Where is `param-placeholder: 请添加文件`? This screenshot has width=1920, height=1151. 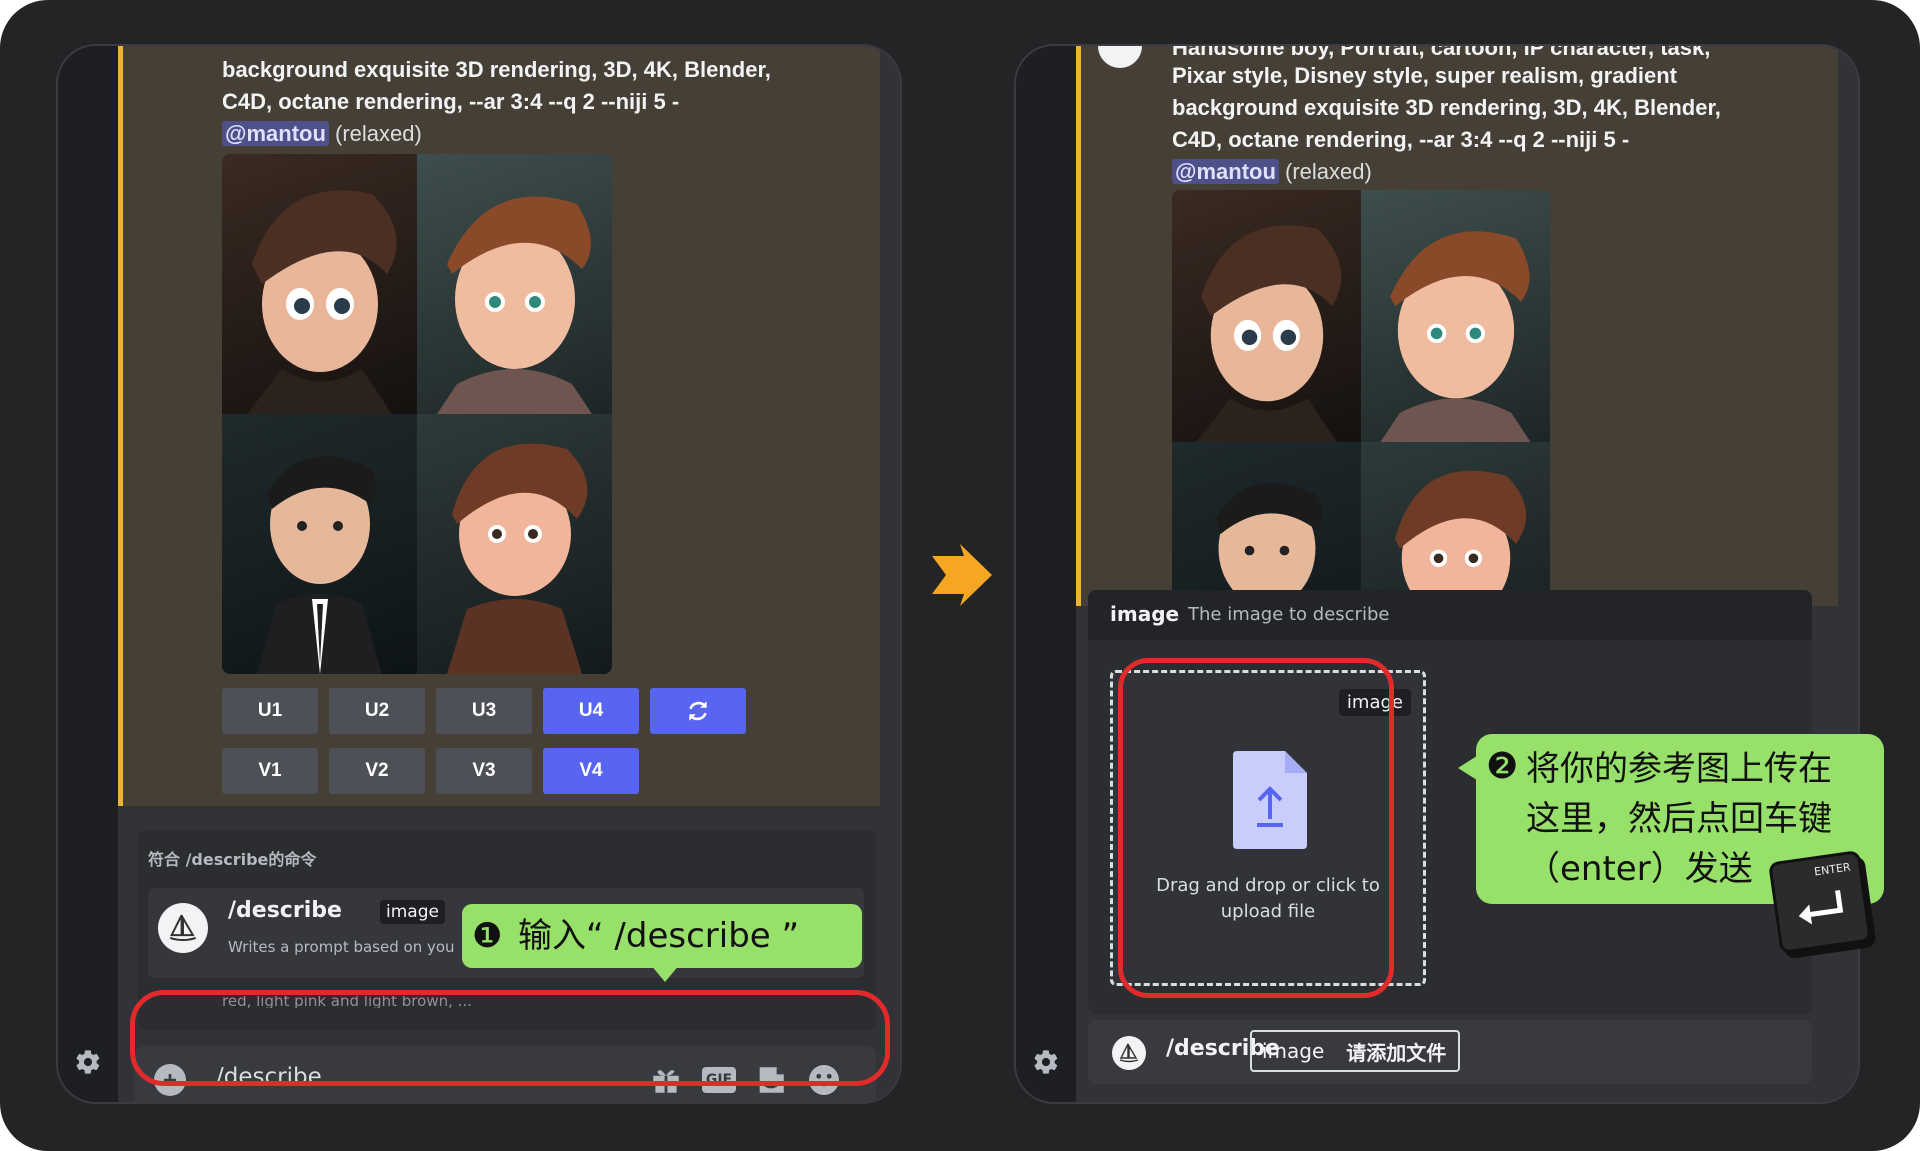
param-placeholder: 请添加文件 is located at coordinates (1396, 1051).